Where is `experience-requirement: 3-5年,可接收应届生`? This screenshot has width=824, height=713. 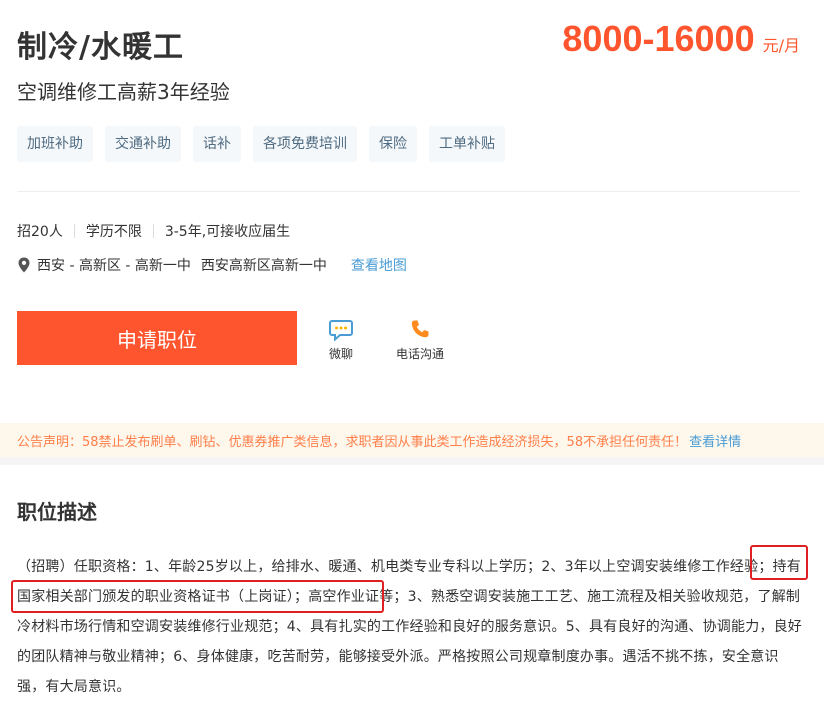 experience-requirement: 3-5年,可接收应届生 is located at coordinates (227, 232).